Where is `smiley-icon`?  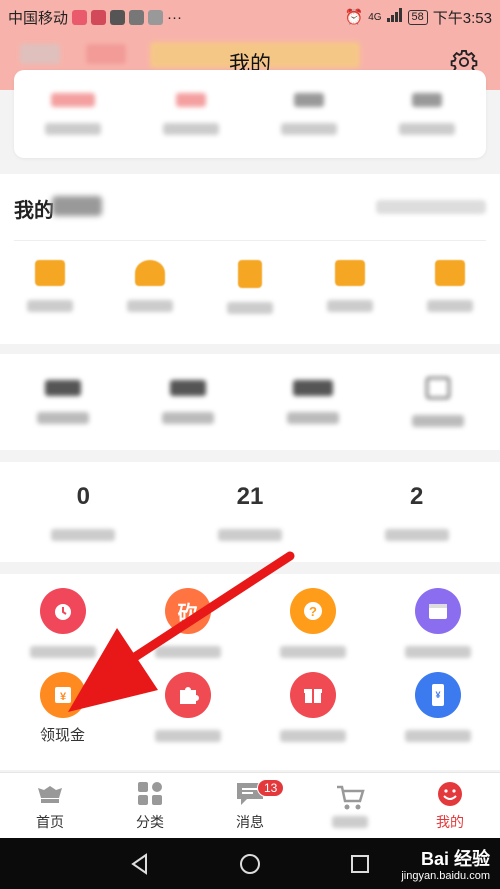 smiley-icon is located at coordinates (450, 793).